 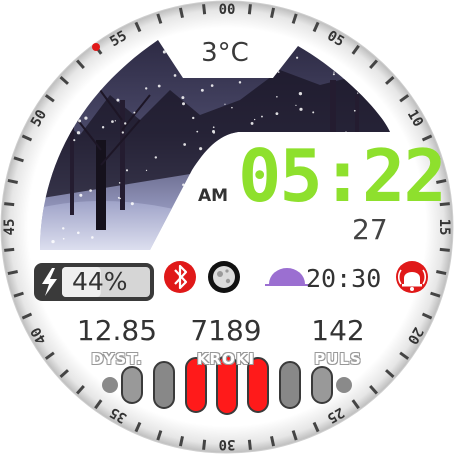 What do you see at coordinates (227, 10) in the screenshot?
I see `bezel-numeral: 00` at bounding box center [227, 10].